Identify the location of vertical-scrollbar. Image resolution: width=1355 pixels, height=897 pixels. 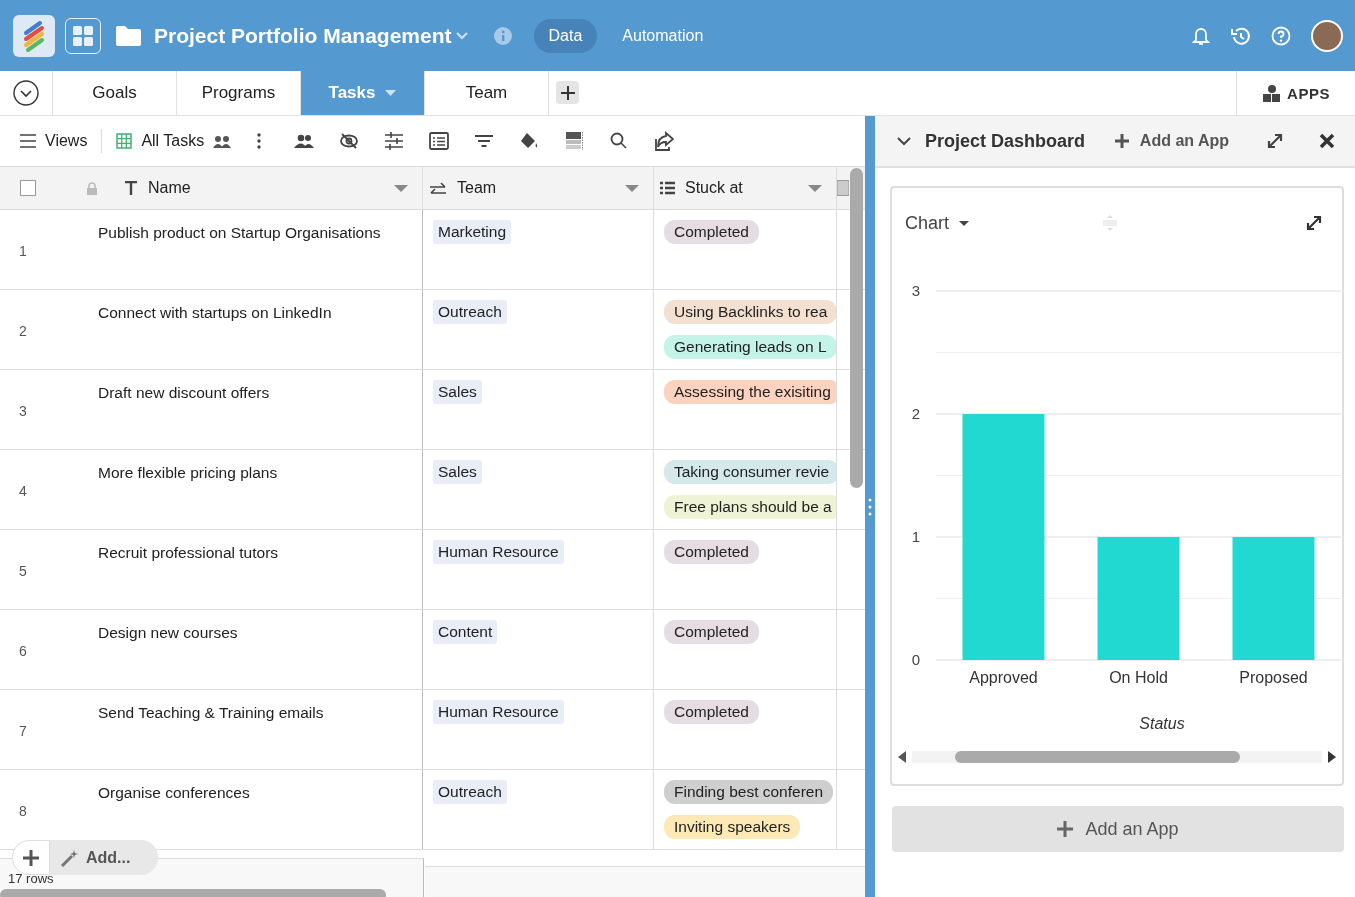
(856, 328).